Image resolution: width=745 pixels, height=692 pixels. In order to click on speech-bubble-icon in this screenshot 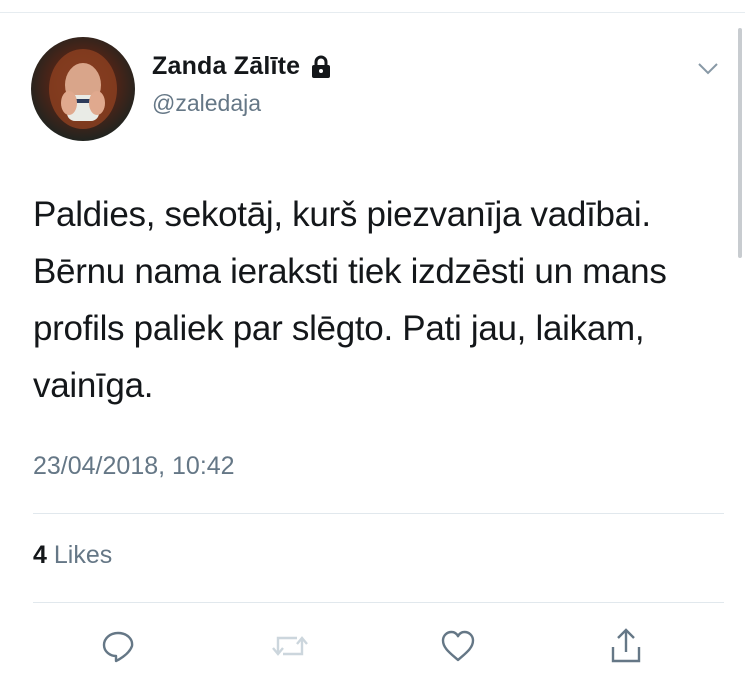, I will do `click(118, 647)`.